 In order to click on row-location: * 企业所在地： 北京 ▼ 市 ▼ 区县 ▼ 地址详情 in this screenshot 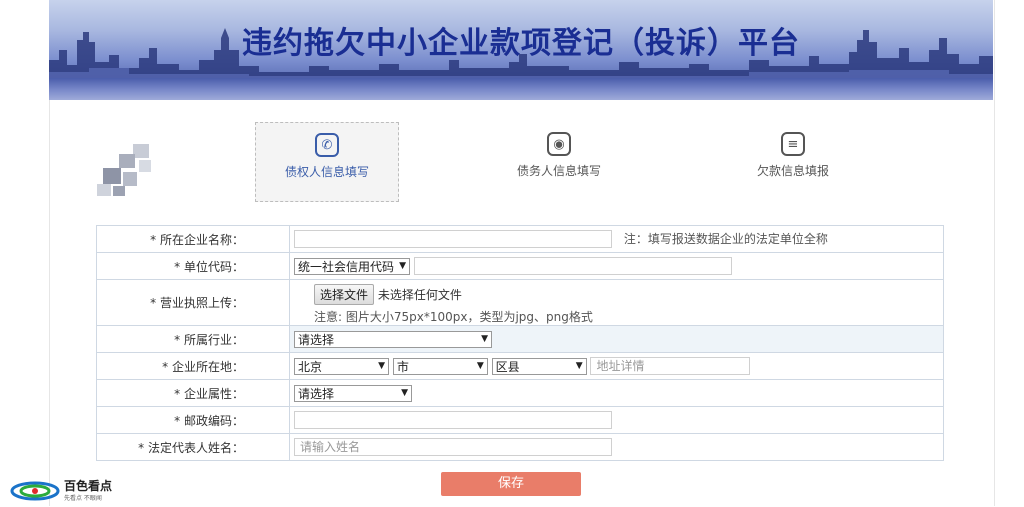, I will do `click(520, 366)`.